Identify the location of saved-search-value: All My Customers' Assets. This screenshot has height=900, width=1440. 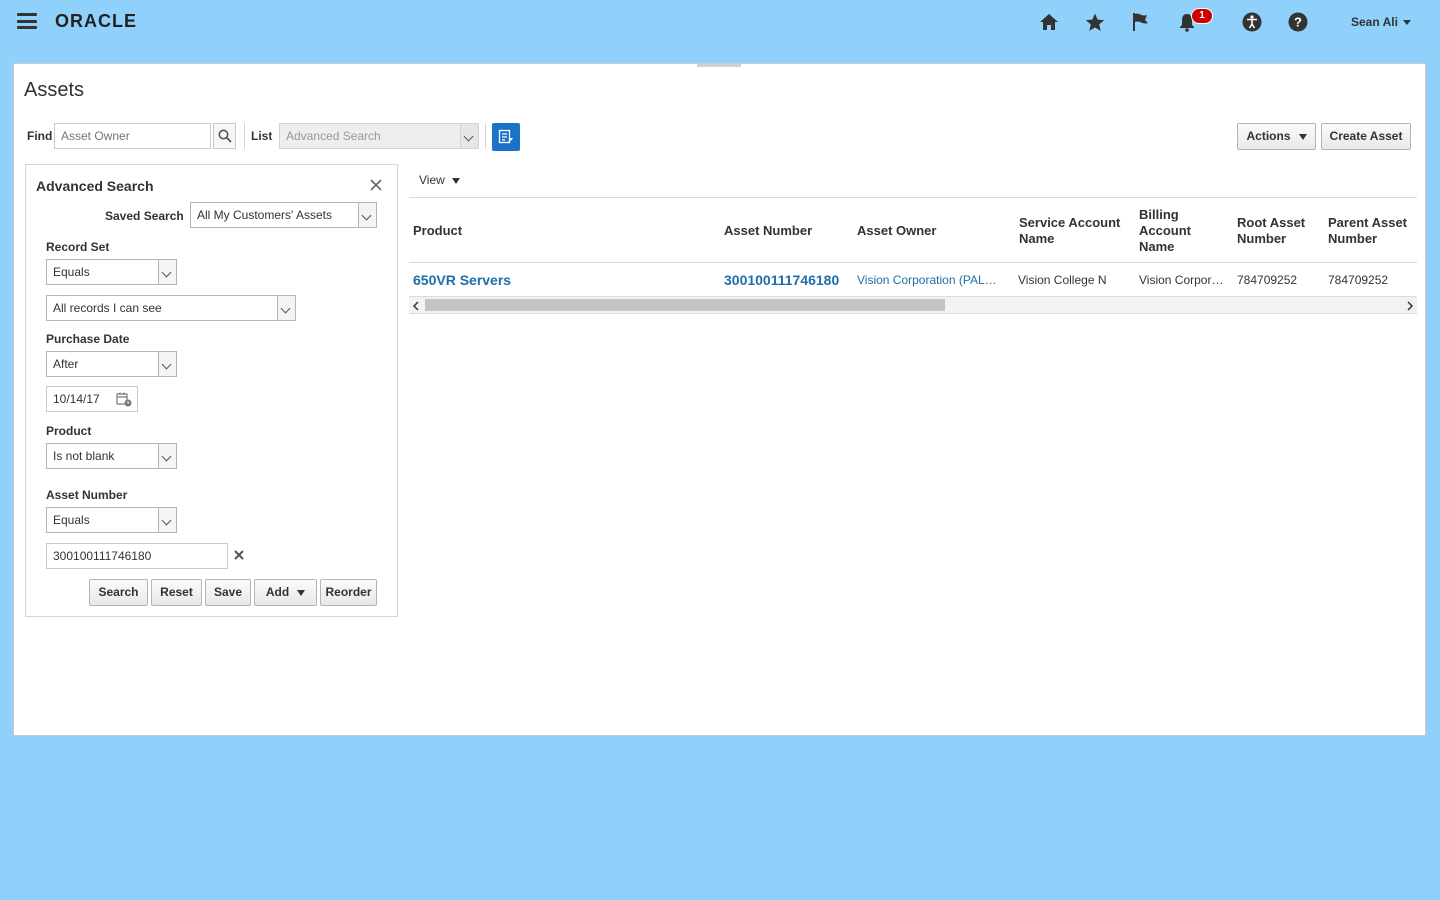
(264, 215).